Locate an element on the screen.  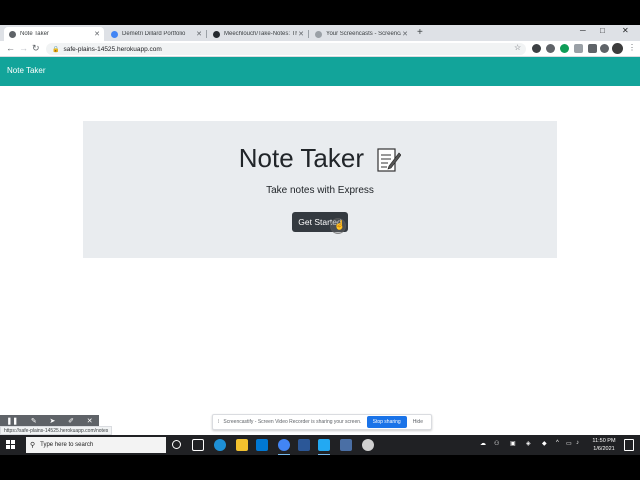
pen-icon: ✎ is located at coordinates (34, 421).